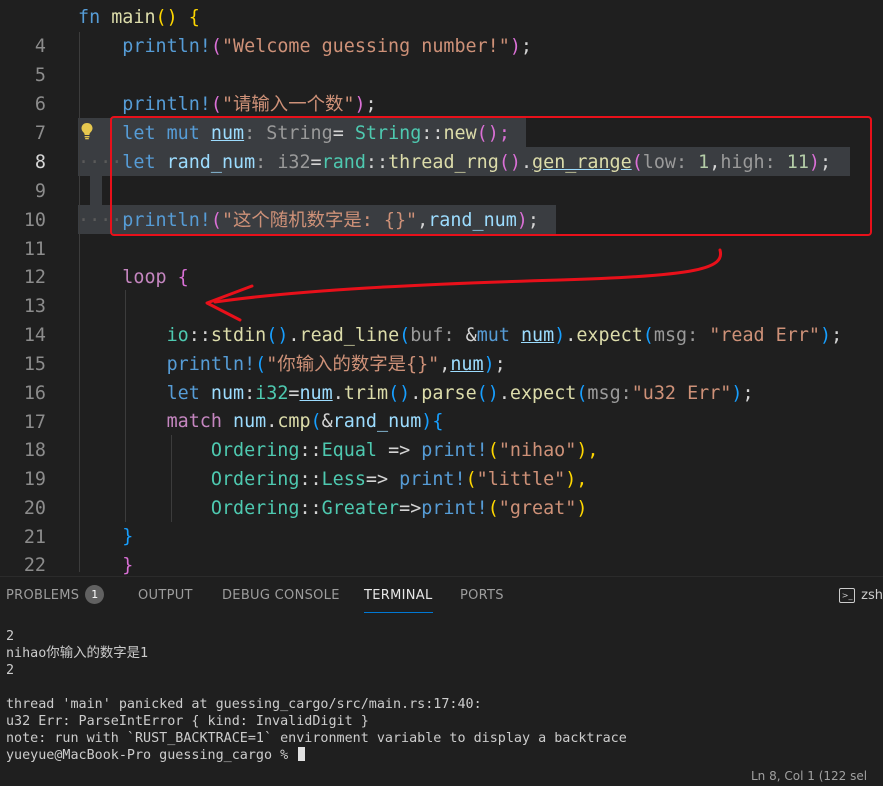  What do you see at coordinates (809, 776) in the screenshot?
I see `cursor-position: Ln 8, Col 1 (122 sel` at bounding box center [809, 776].